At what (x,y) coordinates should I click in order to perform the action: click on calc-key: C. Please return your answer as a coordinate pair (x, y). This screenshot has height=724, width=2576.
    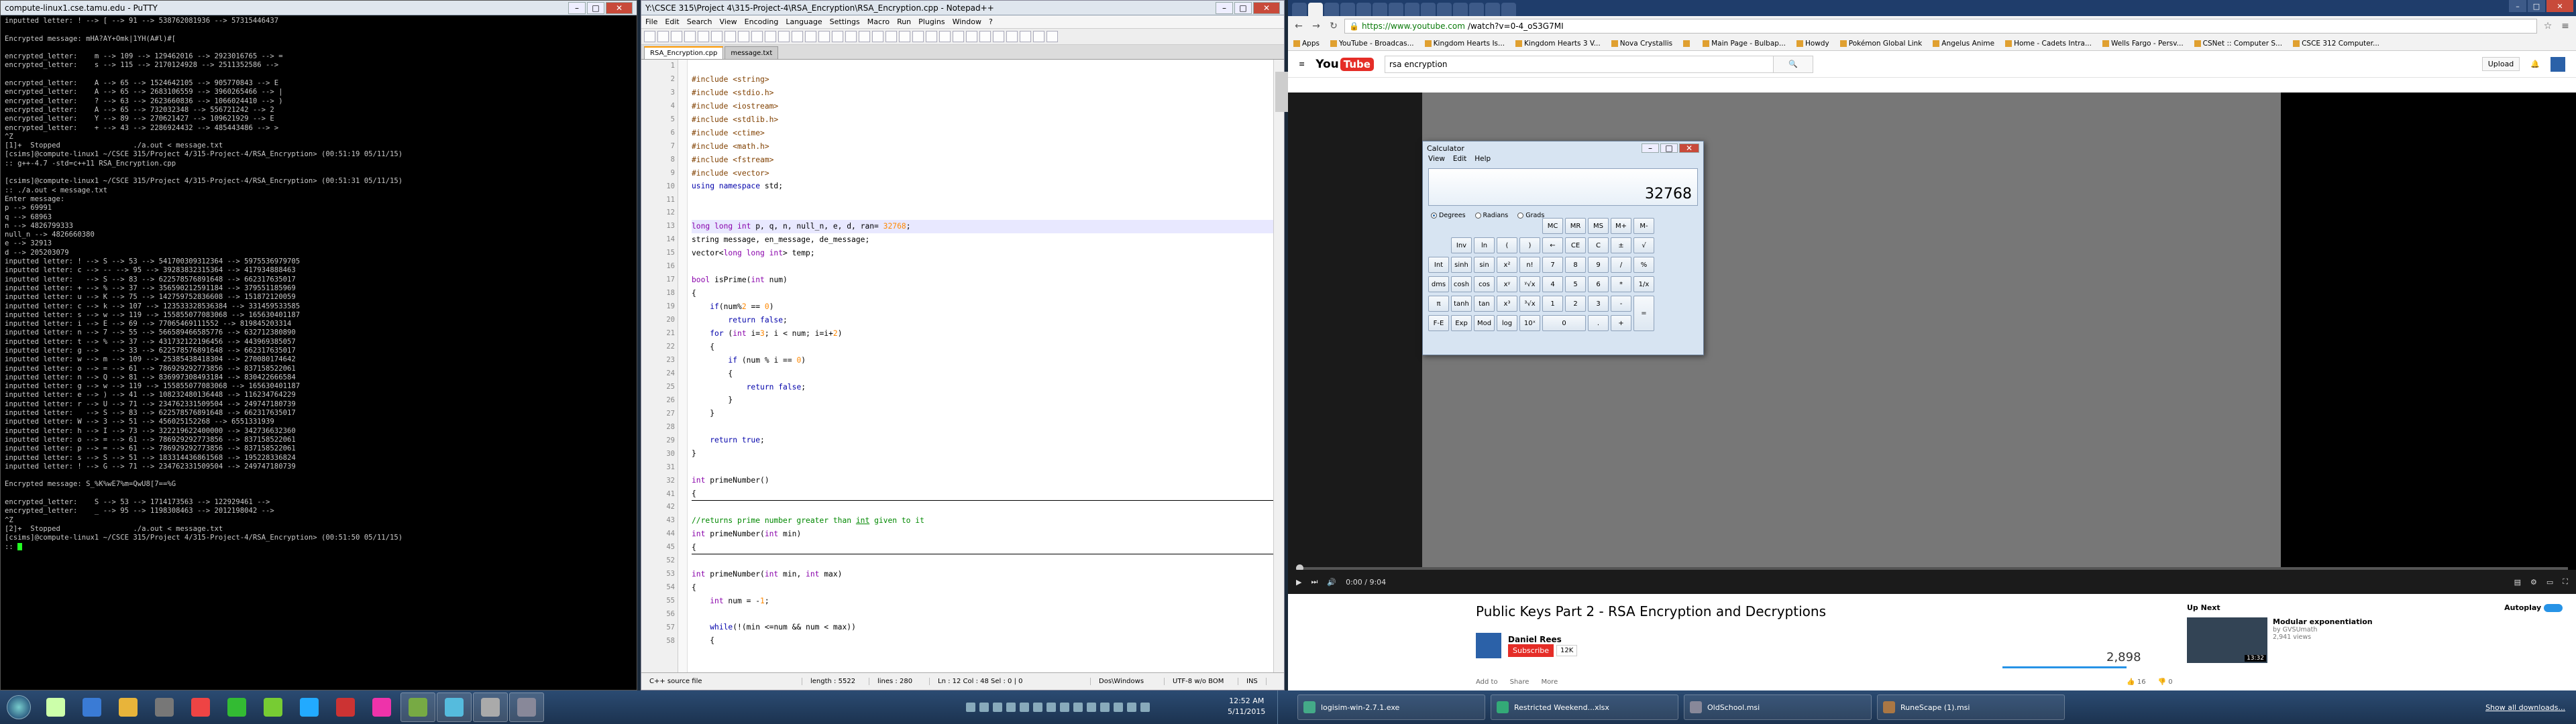
    Looking at the image, I should click on (1598, 245).